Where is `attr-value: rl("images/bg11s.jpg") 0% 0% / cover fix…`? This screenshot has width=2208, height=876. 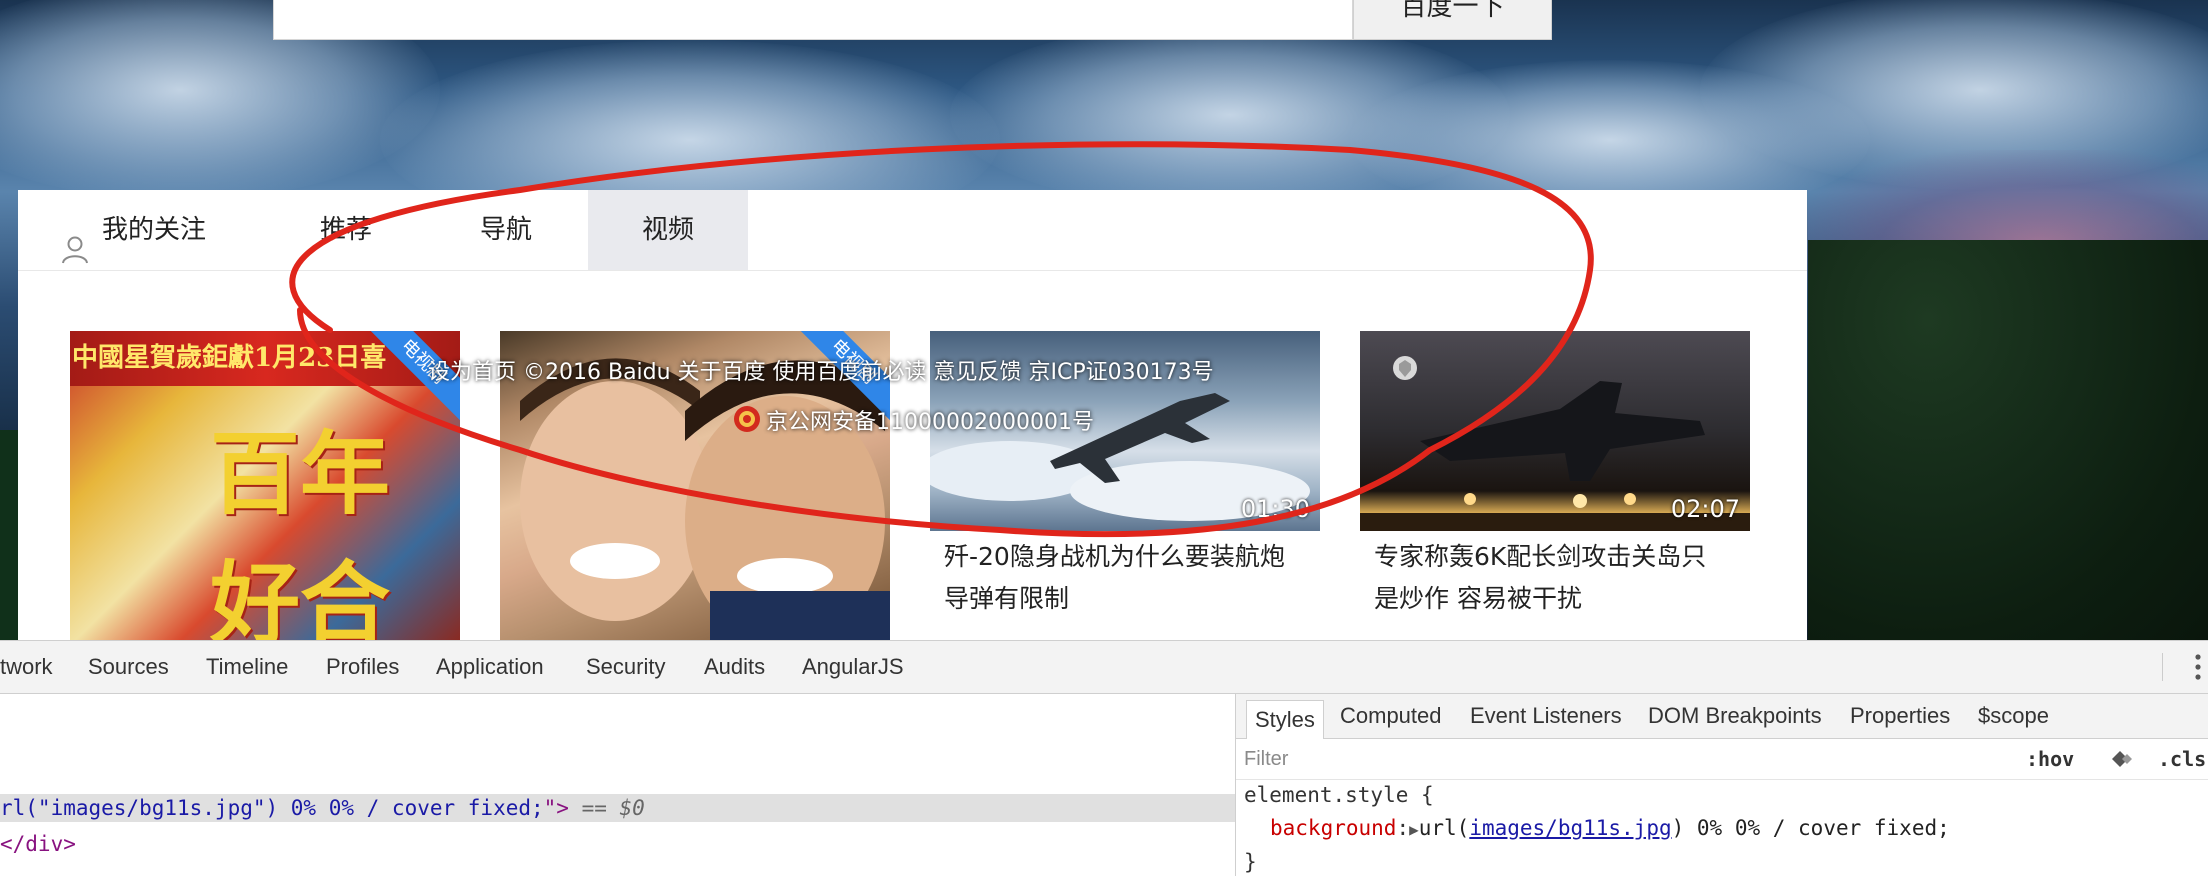
attr-value: rl("images/bg11s.jpg") 0% 0% / cover fix… is located at coordinates (272, 808).